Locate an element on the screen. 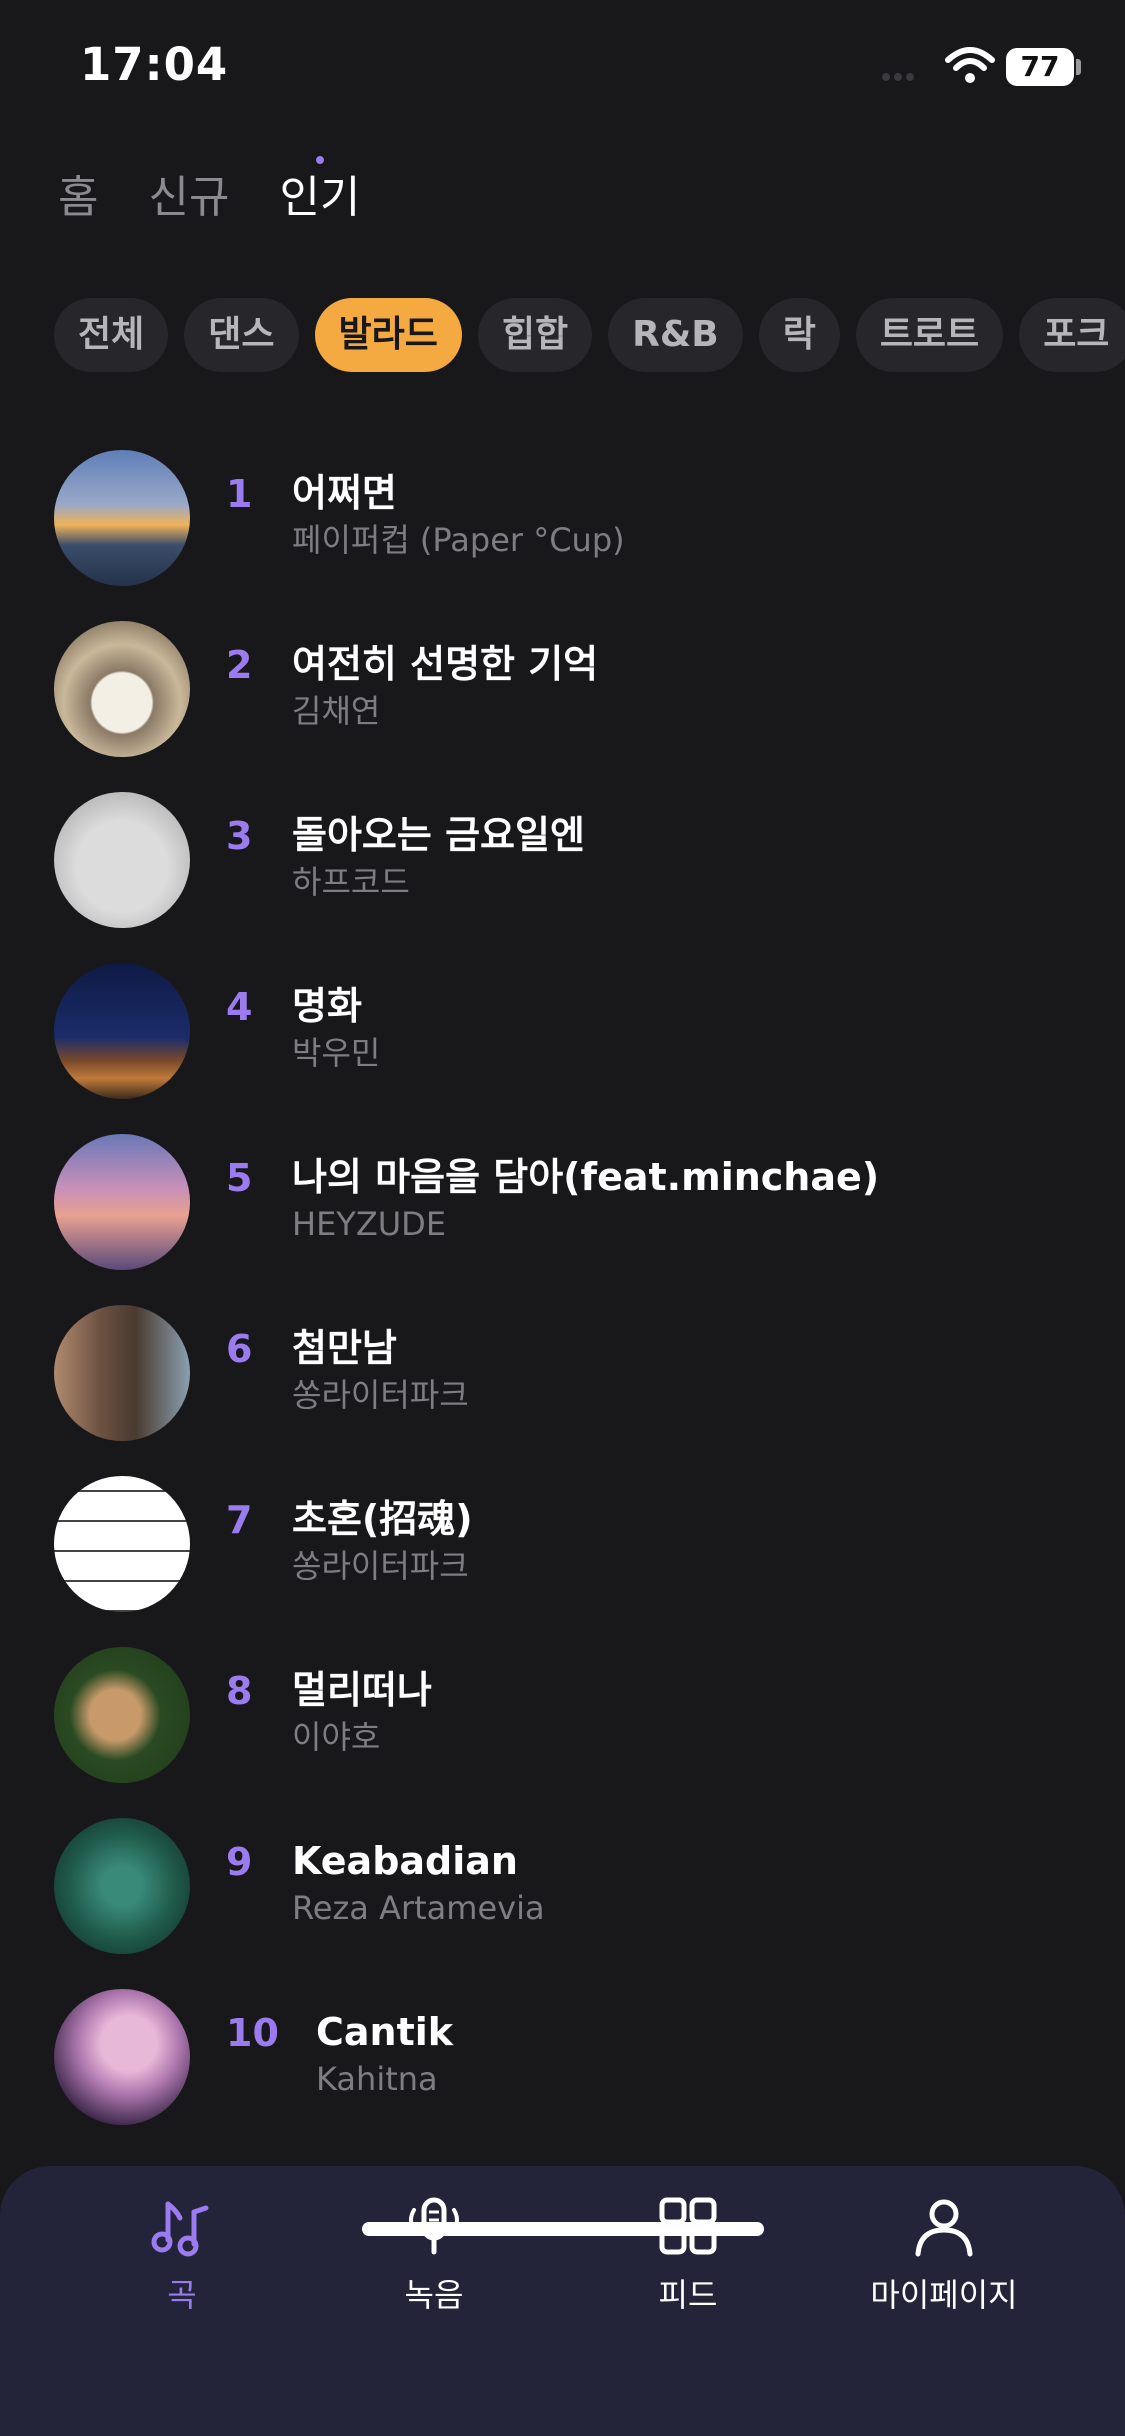  music-note-icon is located at coordinates (180, 2229).